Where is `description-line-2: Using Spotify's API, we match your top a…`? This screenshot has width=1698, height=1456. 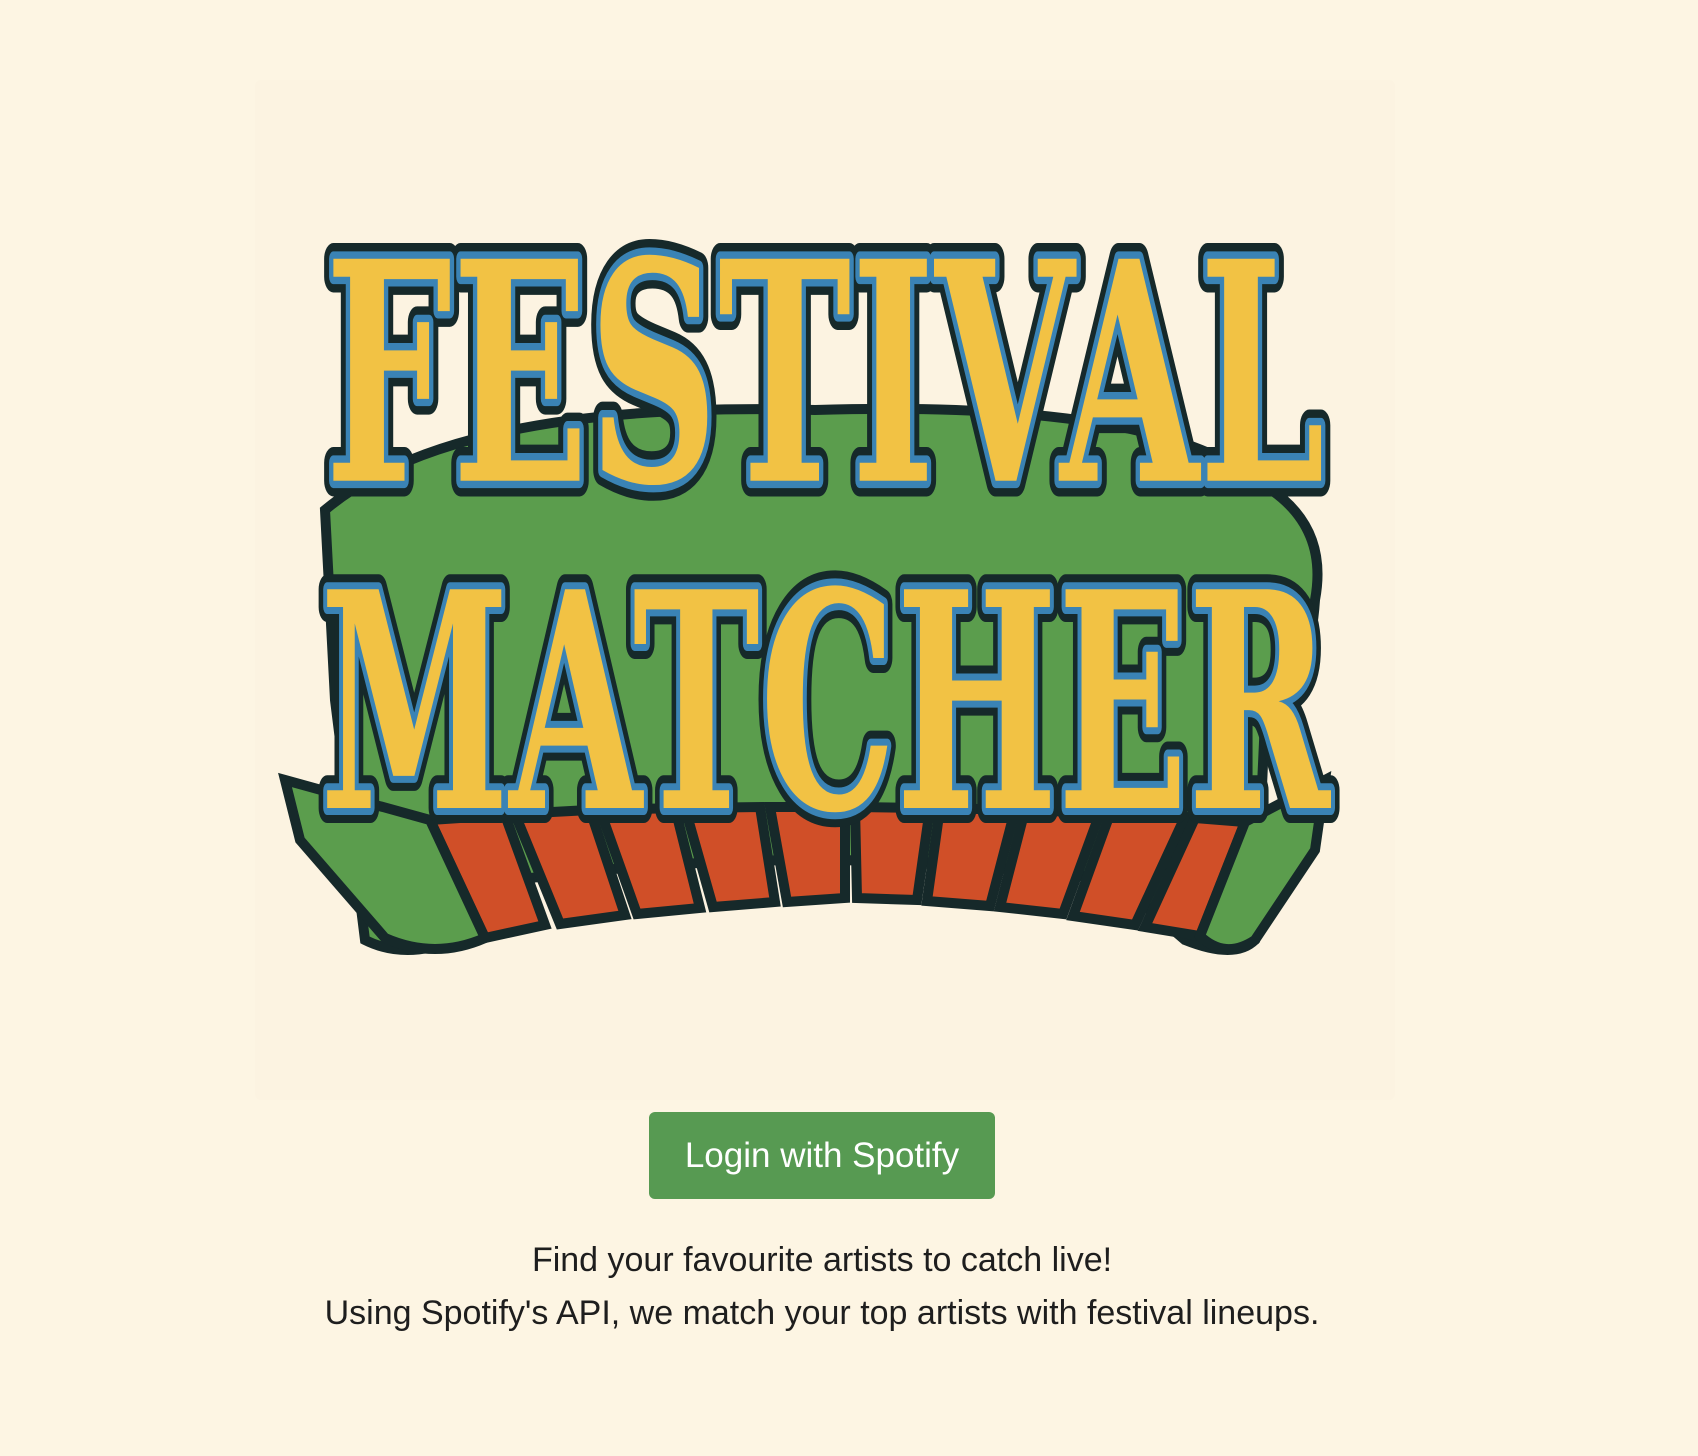 description-line-2: Using Spotify's API, we match your top a… is located at coordinates (822, 1313).